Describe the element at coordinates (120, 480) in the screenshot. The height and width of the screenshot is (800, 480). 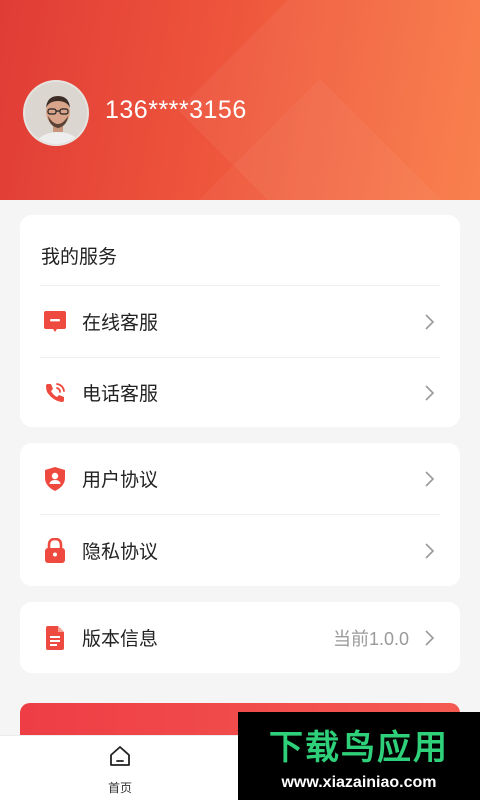
I see `user-agreement-label: 用户协议` at that location.